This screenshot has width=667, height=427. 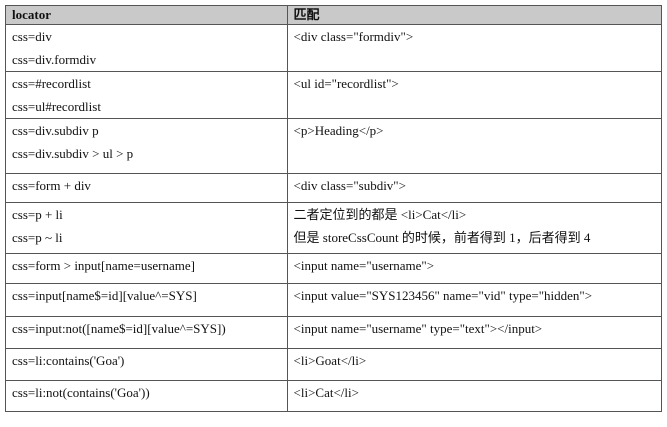 I want to click on locator-text: css=p + li, so click(x=37, y=214).